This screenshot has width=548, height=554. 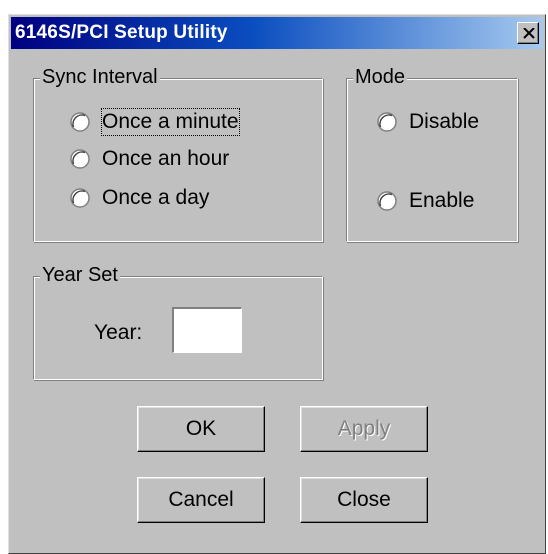 I want to click on ok-button: OK, so click(x=201, y=429).